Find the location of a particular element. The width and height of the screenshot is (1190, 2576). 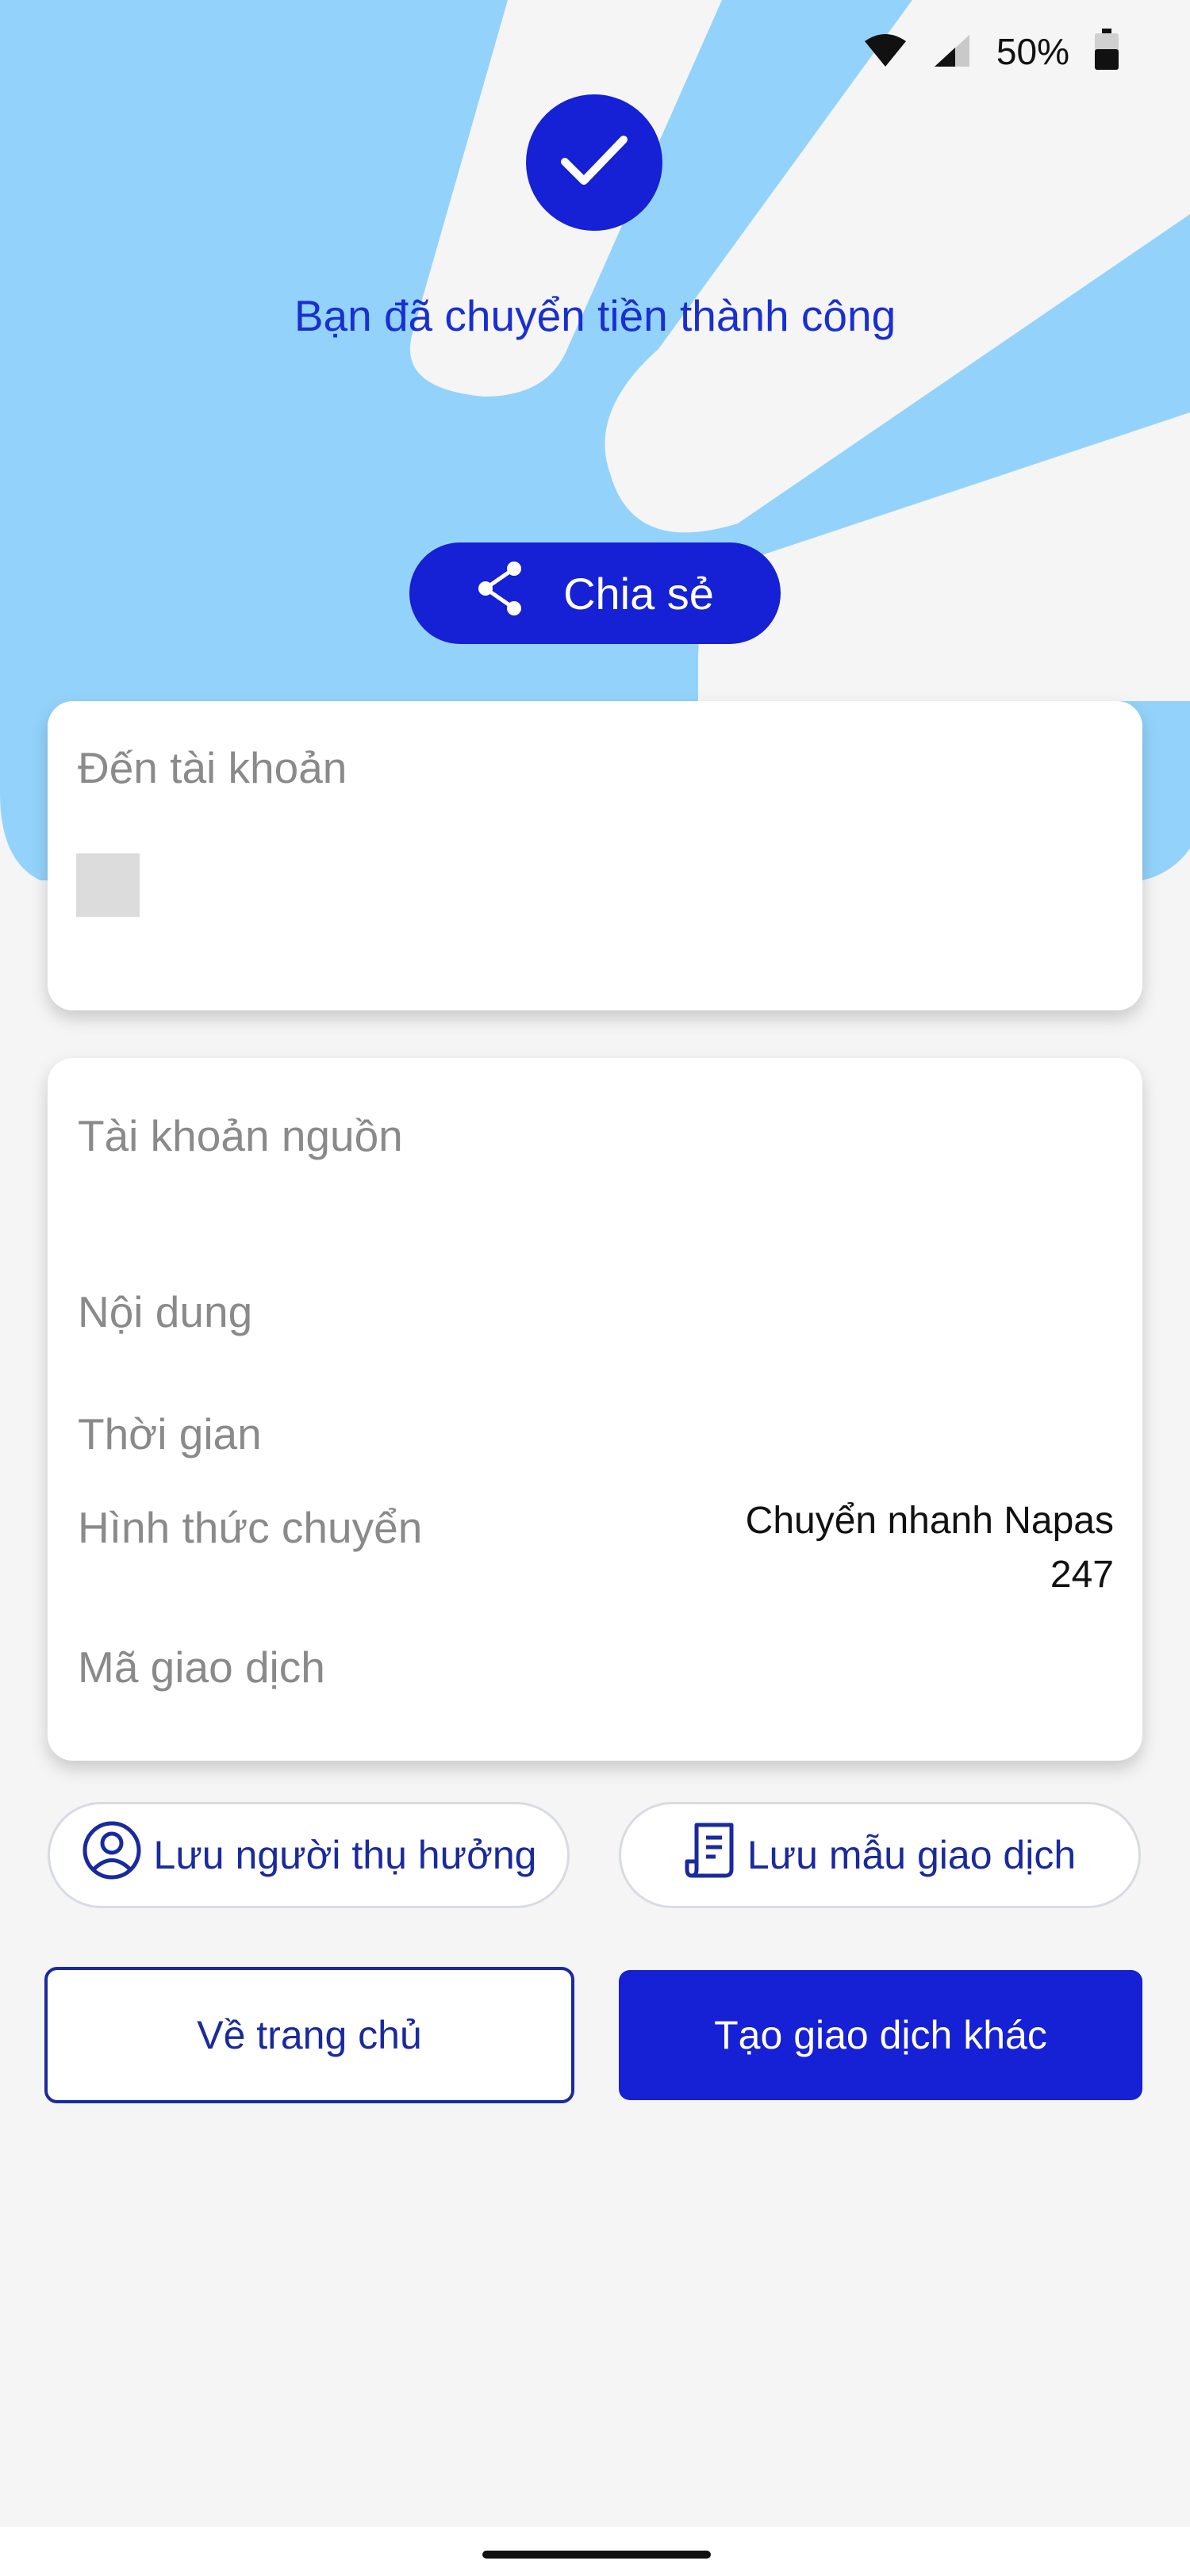

check-icon is located at coordinates (594, 163).